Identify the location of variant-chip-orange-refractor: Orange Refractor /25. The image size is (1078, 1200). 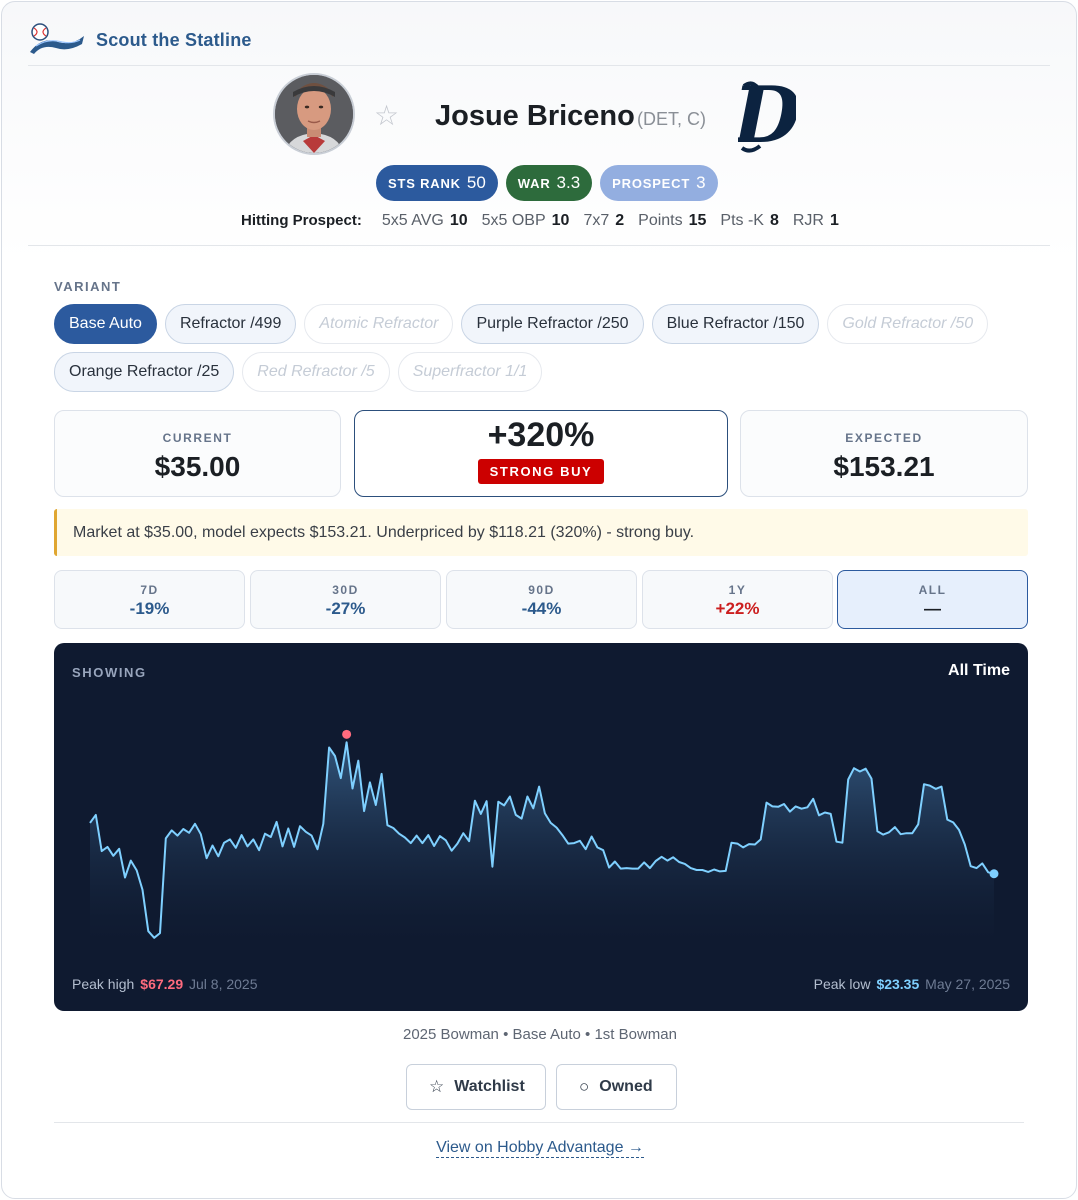
(144, 372).